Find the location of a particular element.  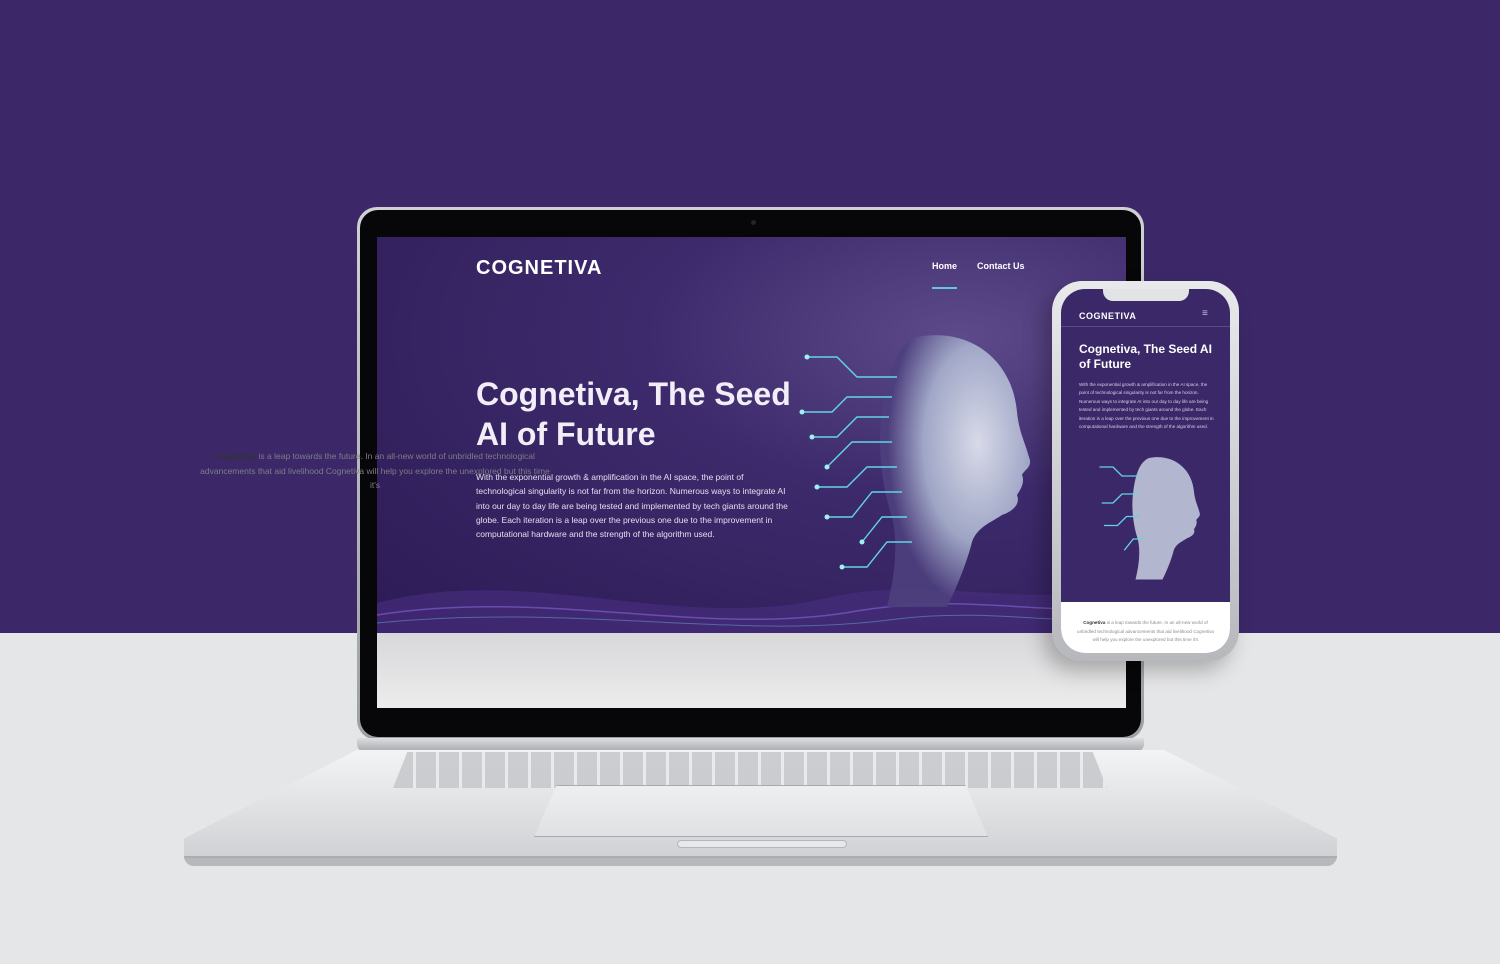

laptop-hinge is located at coordinates (750, 745).